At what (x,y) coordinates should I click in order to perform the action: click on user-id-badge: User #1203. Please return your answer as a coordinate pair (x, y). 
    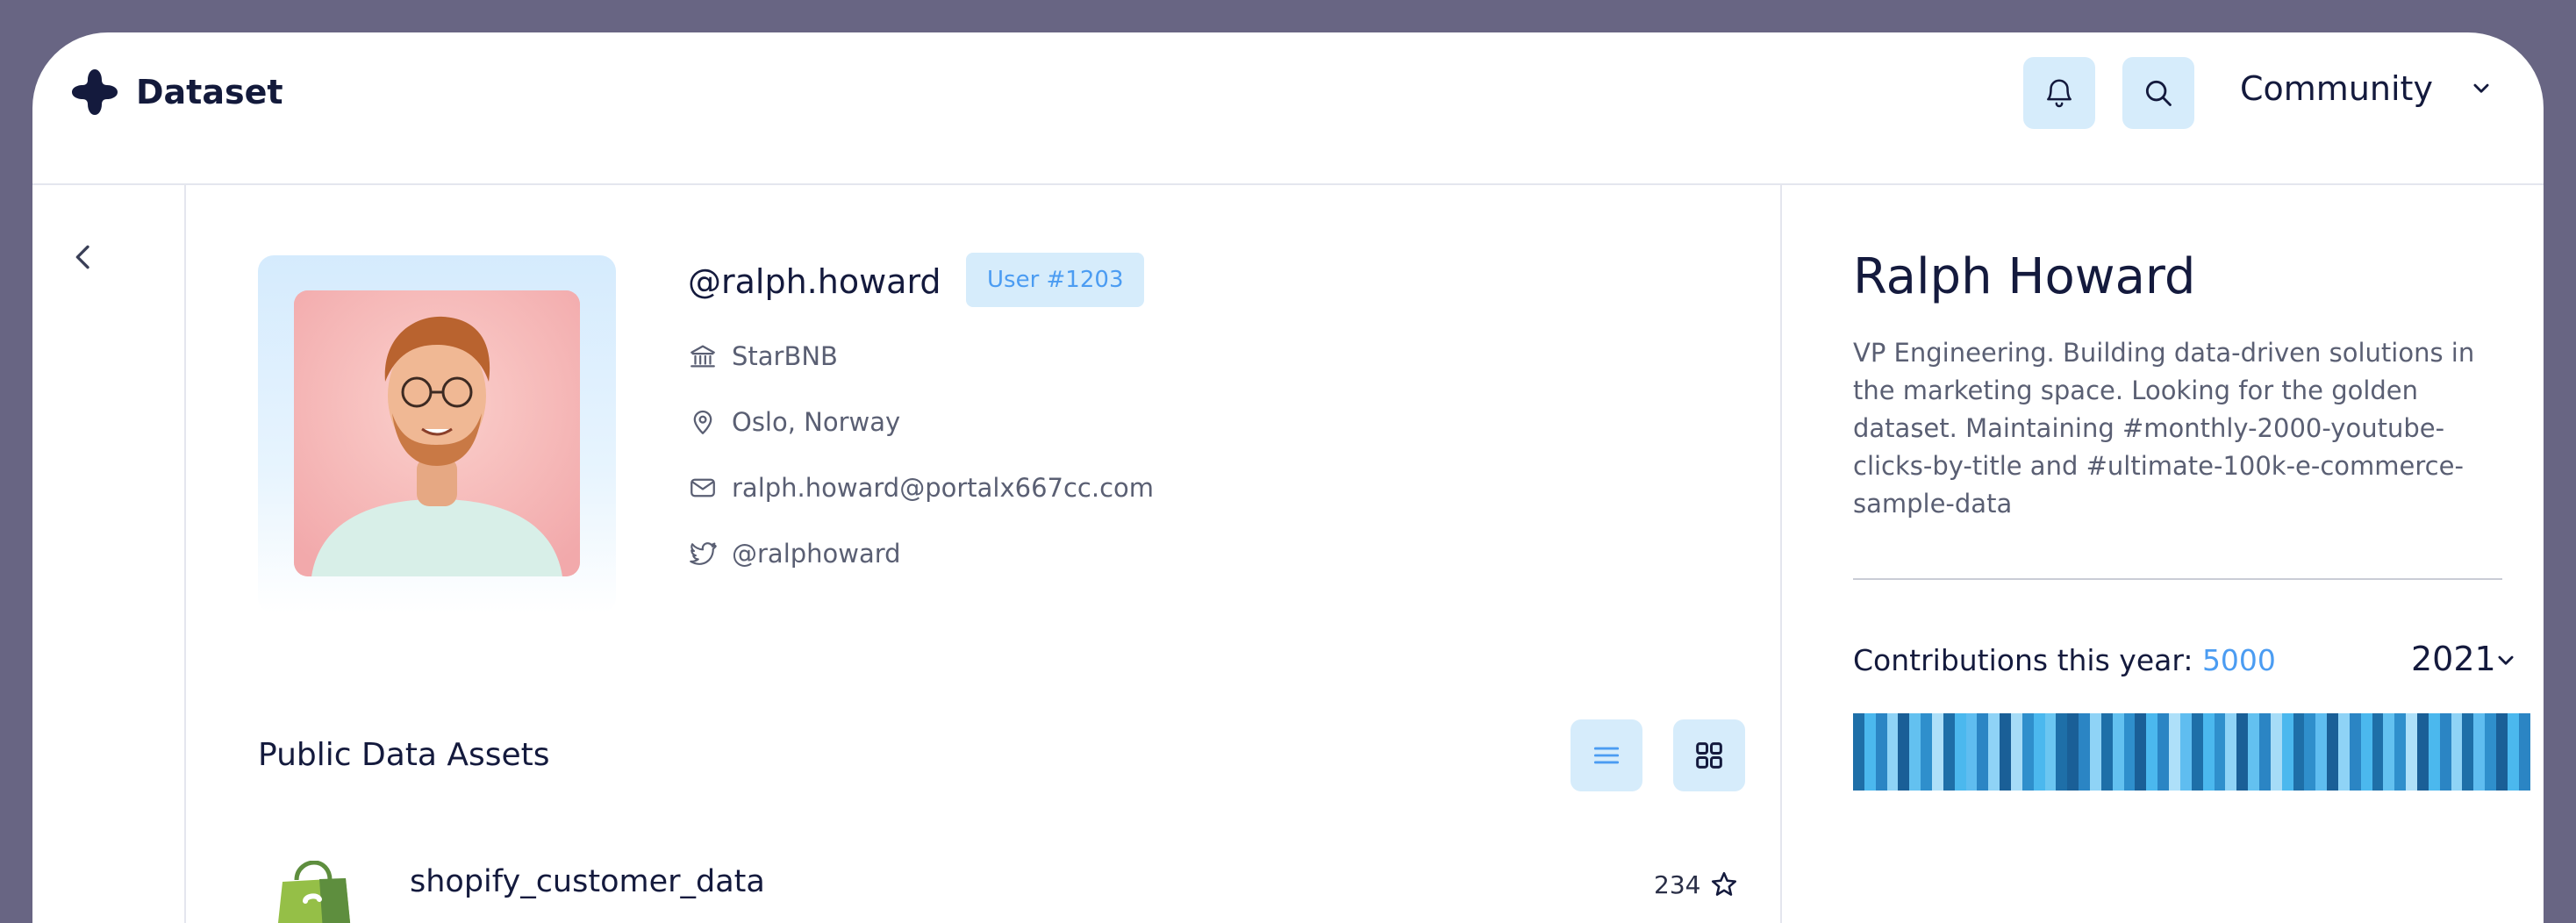
    Looking at the image, I should click on (1055, 280).